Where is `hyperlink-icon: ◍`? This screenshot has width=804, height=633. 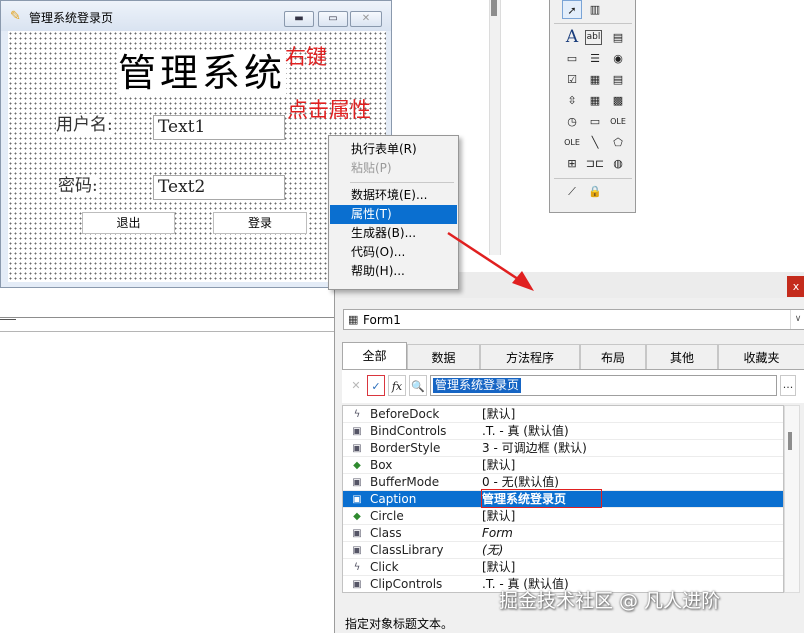
hyperlink-icon: ◍ is located at coordinates (618, 163).